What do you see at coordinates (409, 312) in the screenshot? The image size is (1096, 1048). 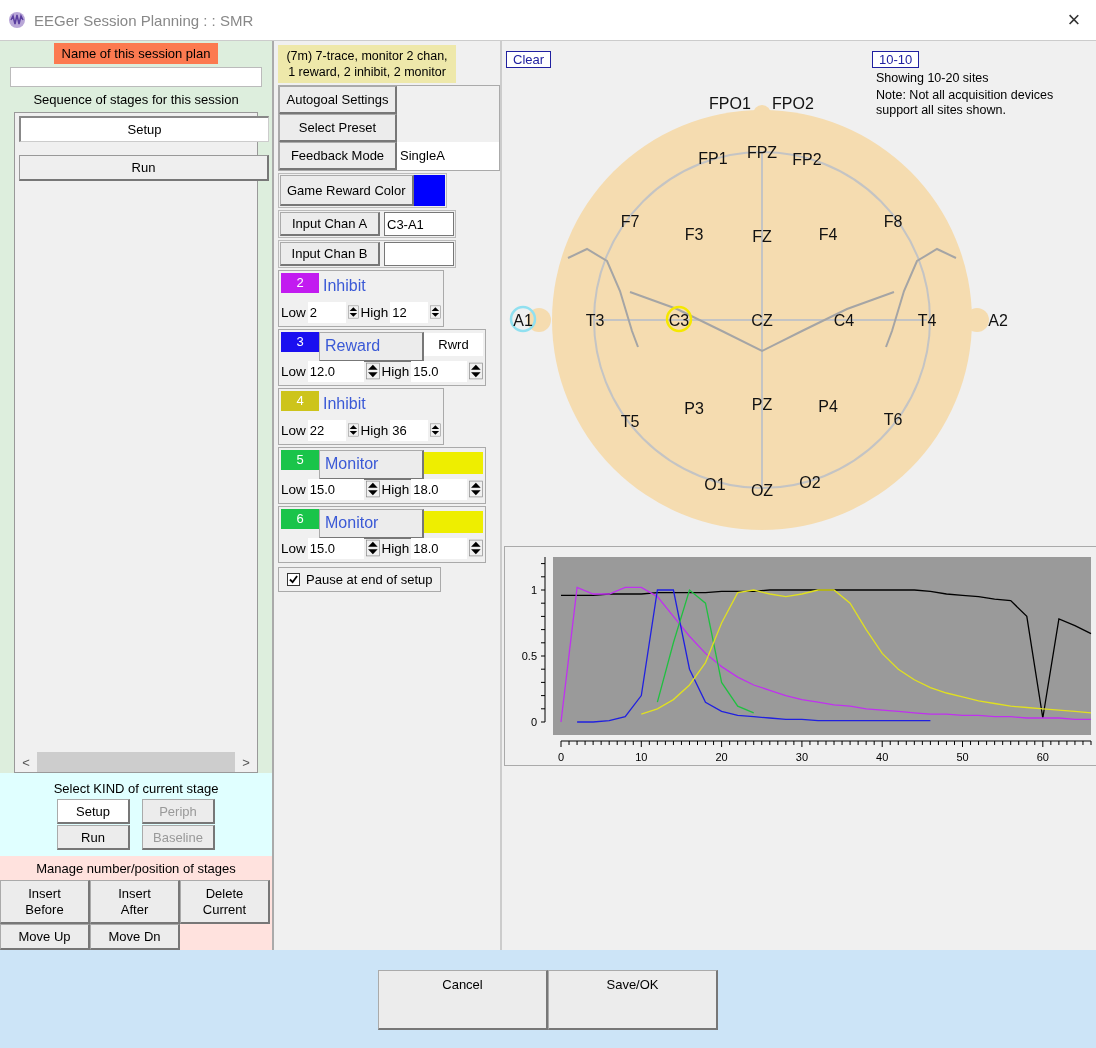 I see `high-field: 12` at bounding box center [409, 312].